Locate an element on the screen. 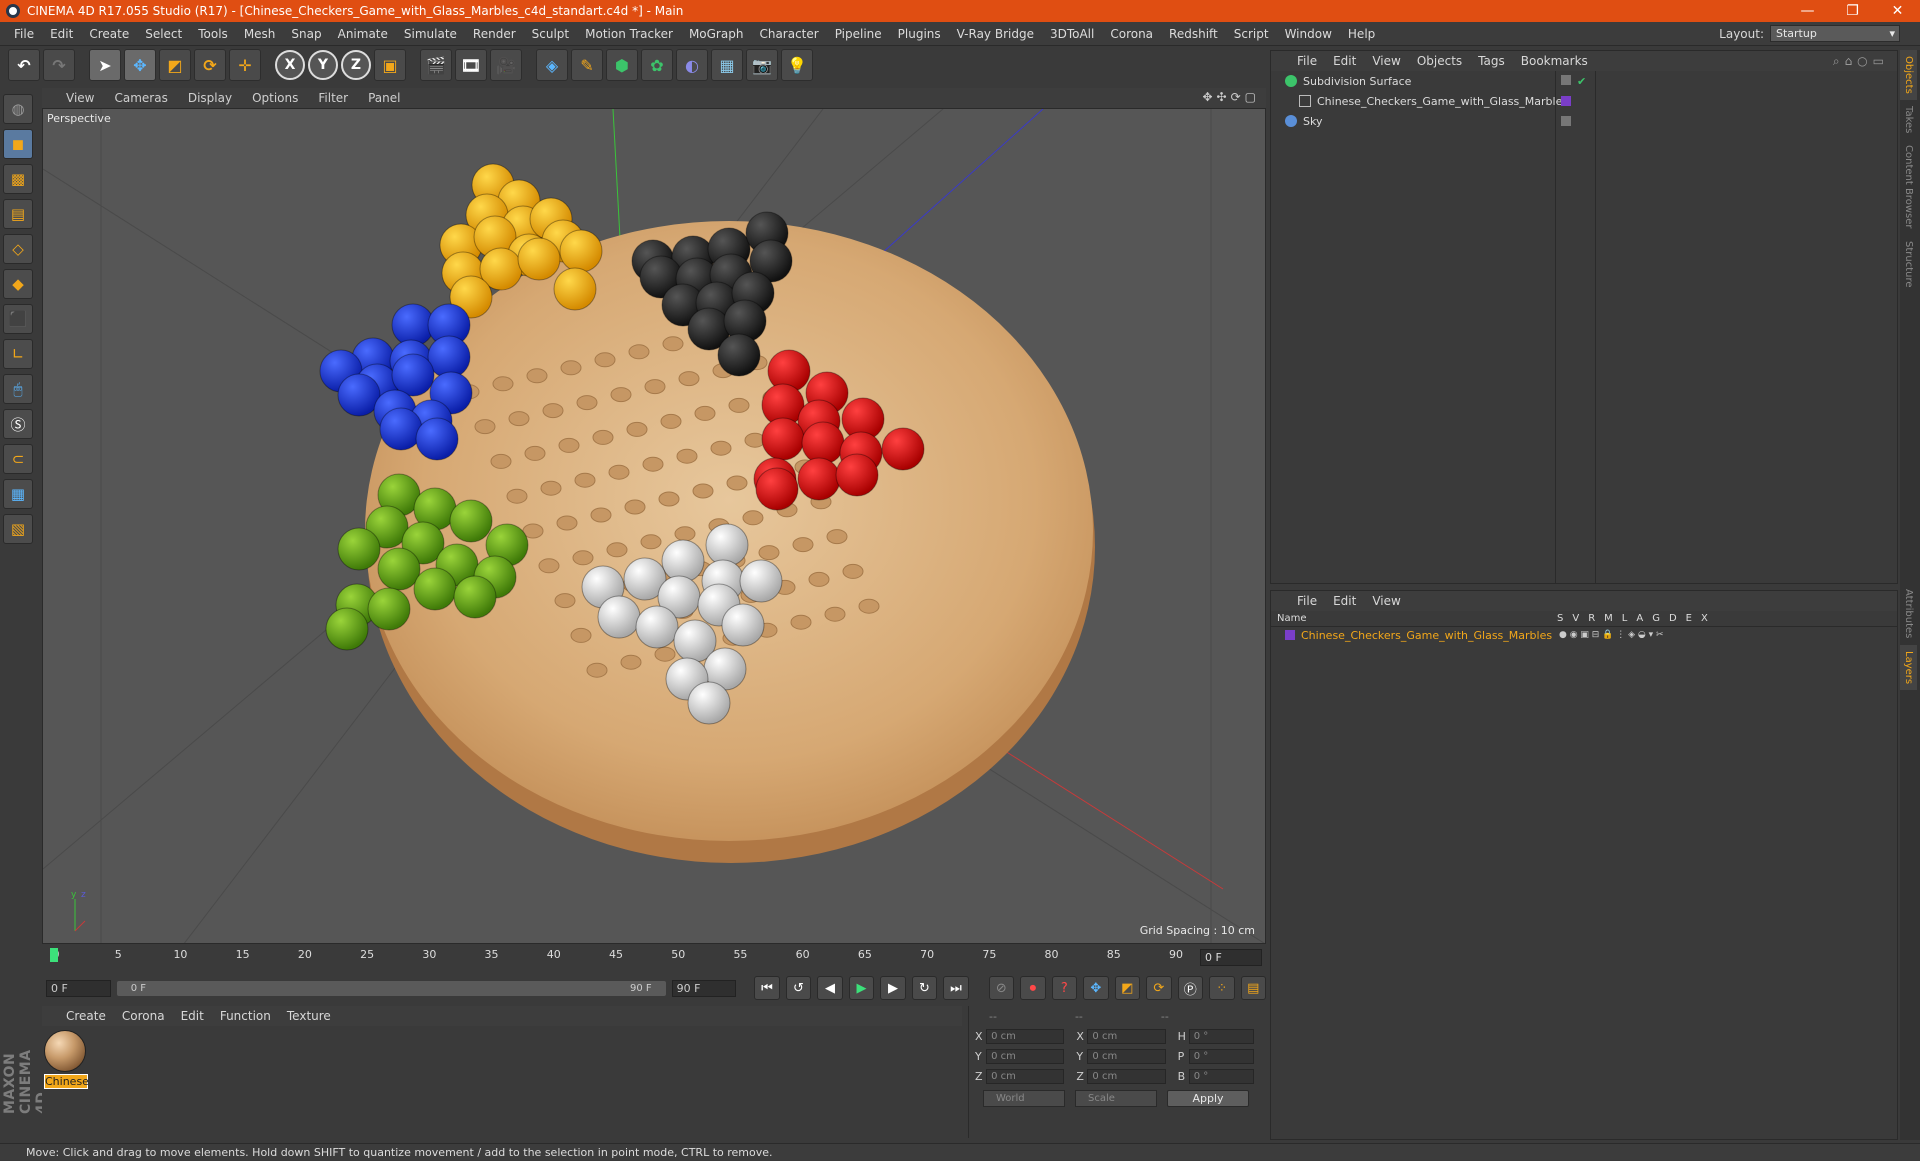  timeline-ruler: 051015202530354045505560657075808590 0 F is located at coordinates (654, 958).